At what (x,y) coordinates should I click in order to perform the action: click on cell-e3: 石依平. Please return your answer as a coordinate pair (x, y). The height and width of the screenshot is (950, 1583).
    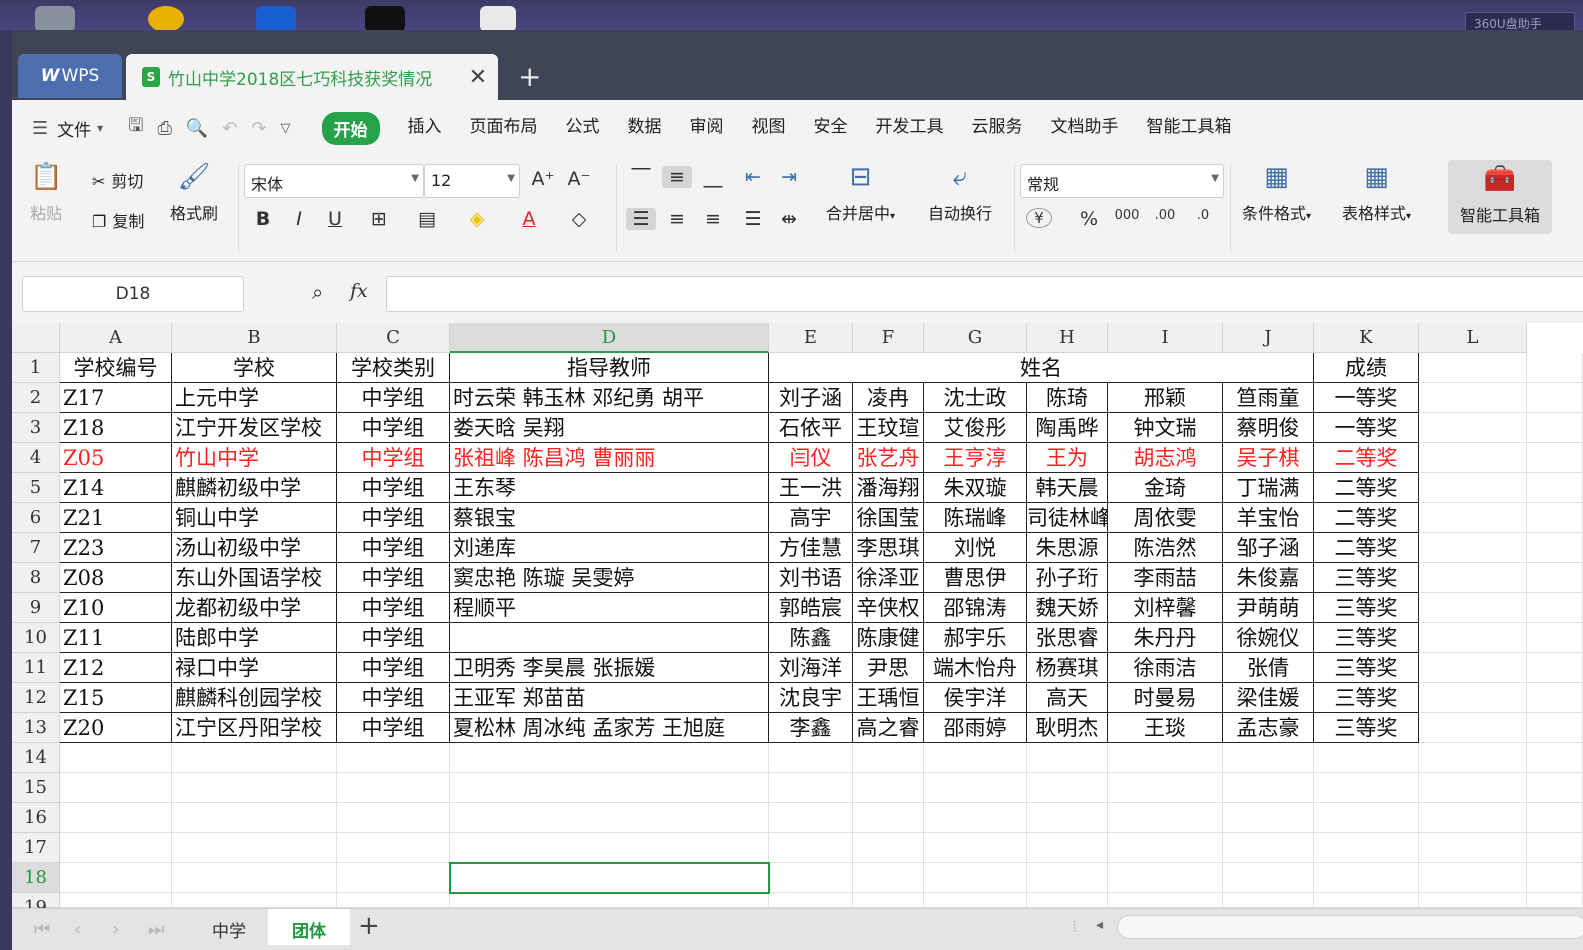
    Looking at the image, I should click on (811, 428).